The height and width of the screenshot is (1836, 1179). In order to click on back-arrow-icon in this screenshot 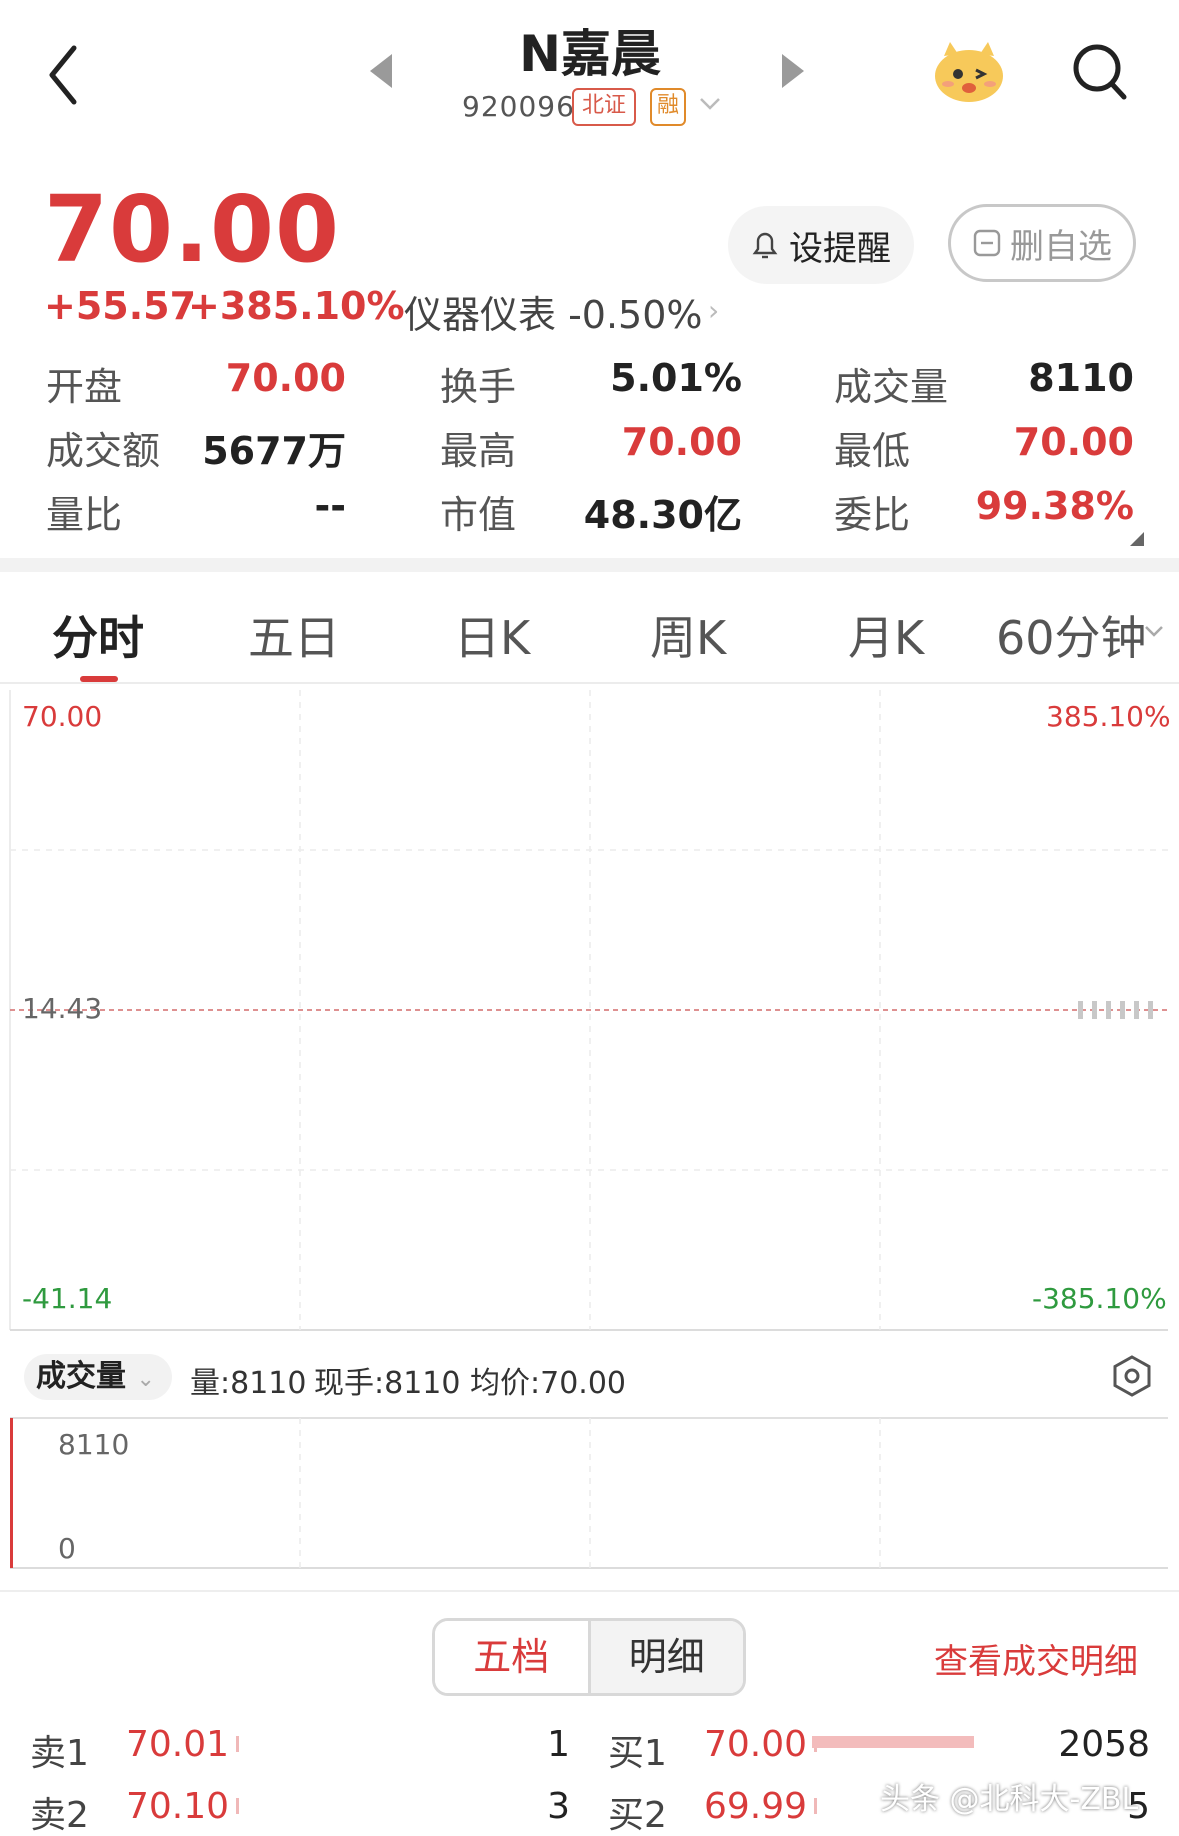, I will do `click(65, 75)`.